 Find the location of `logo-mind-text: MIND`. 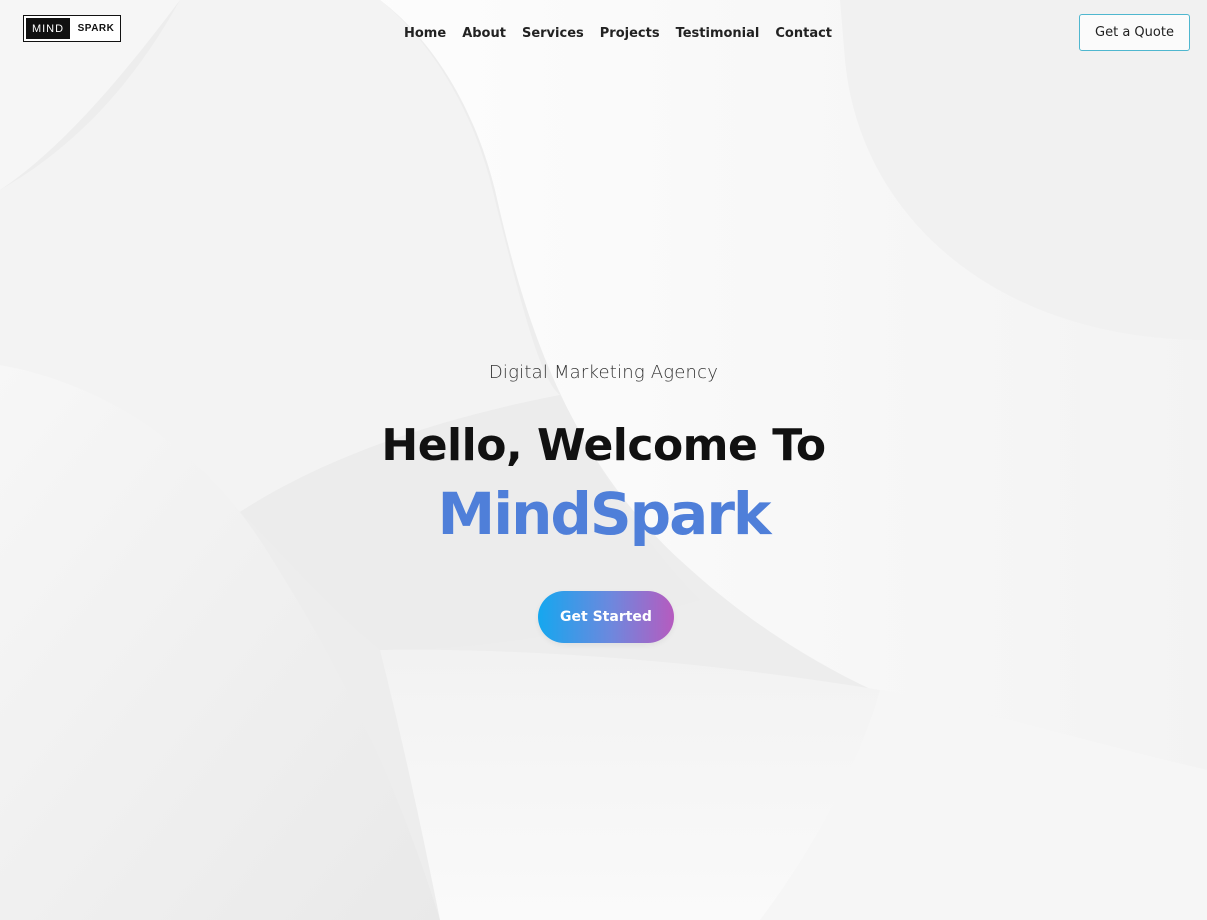

logo-mind-text: MIND is located at coordinates (48, 28).